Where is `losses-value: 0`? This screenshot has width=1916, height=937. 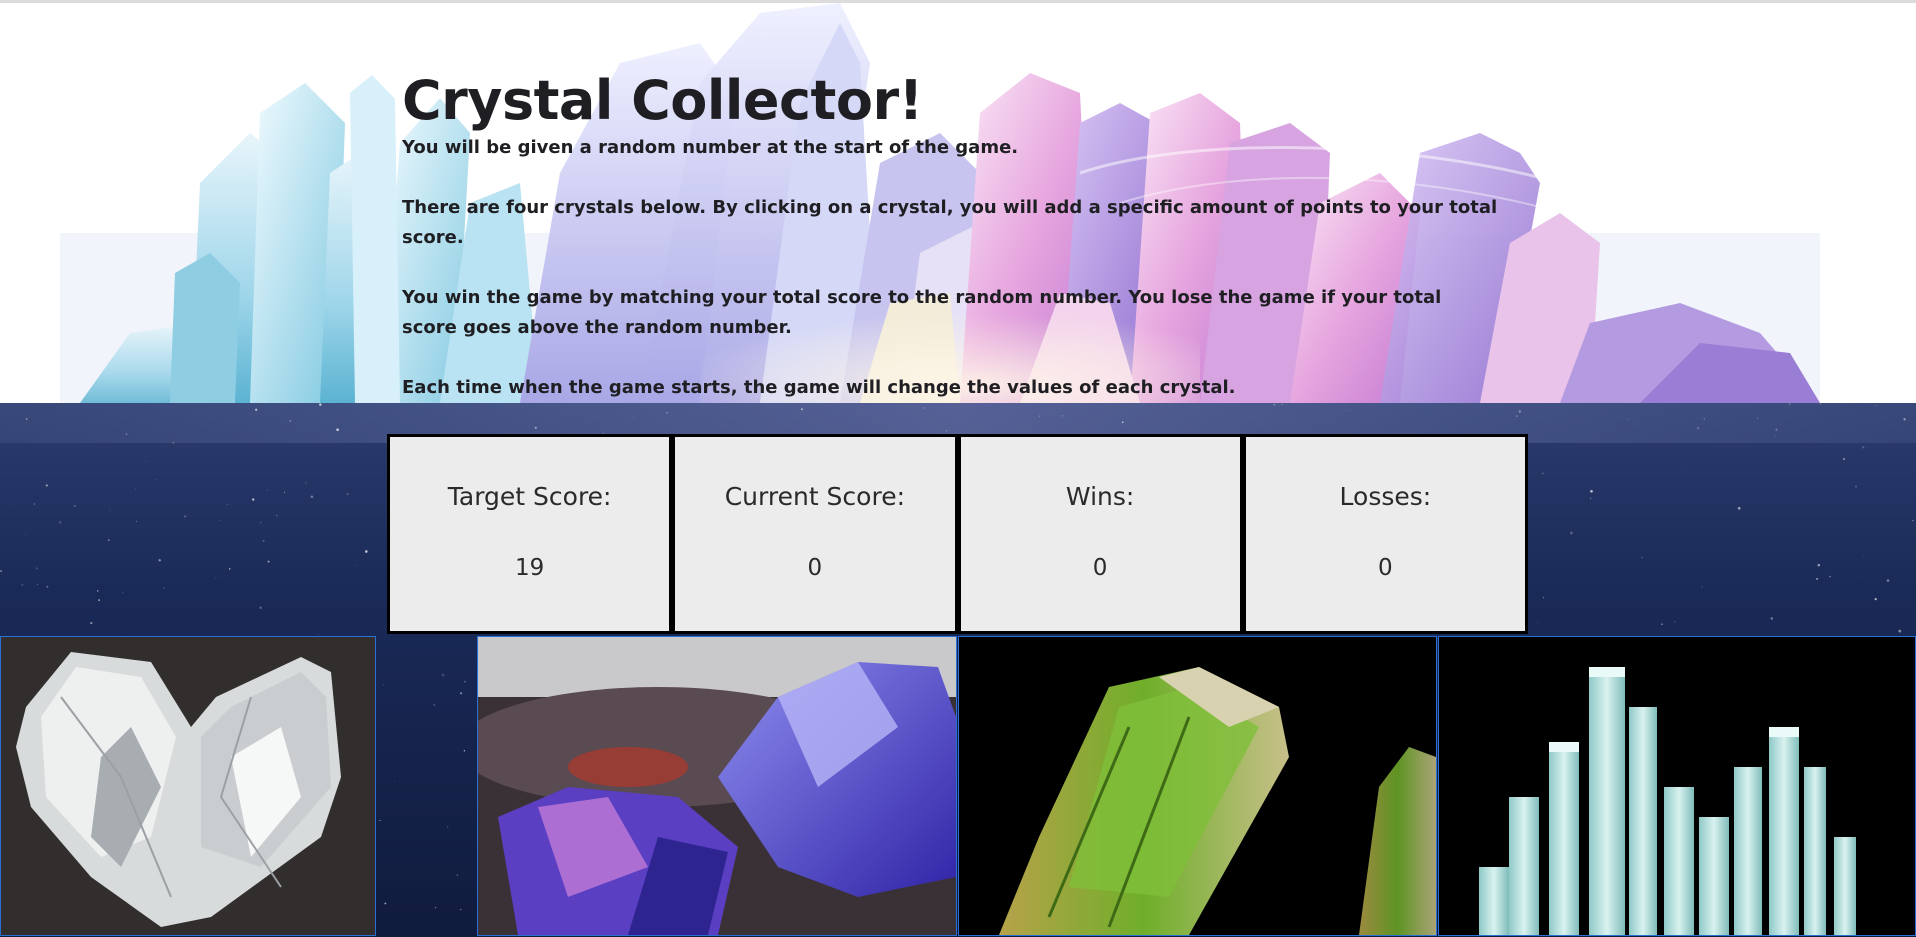 losses-value: 0 is located at coordinates (1385, 568).